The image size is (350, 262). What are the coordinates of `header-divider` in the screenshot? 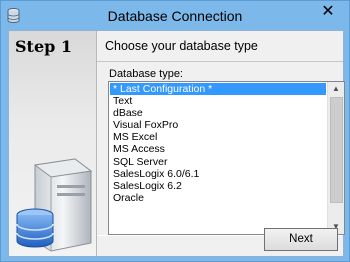 It's located at (220, 61).